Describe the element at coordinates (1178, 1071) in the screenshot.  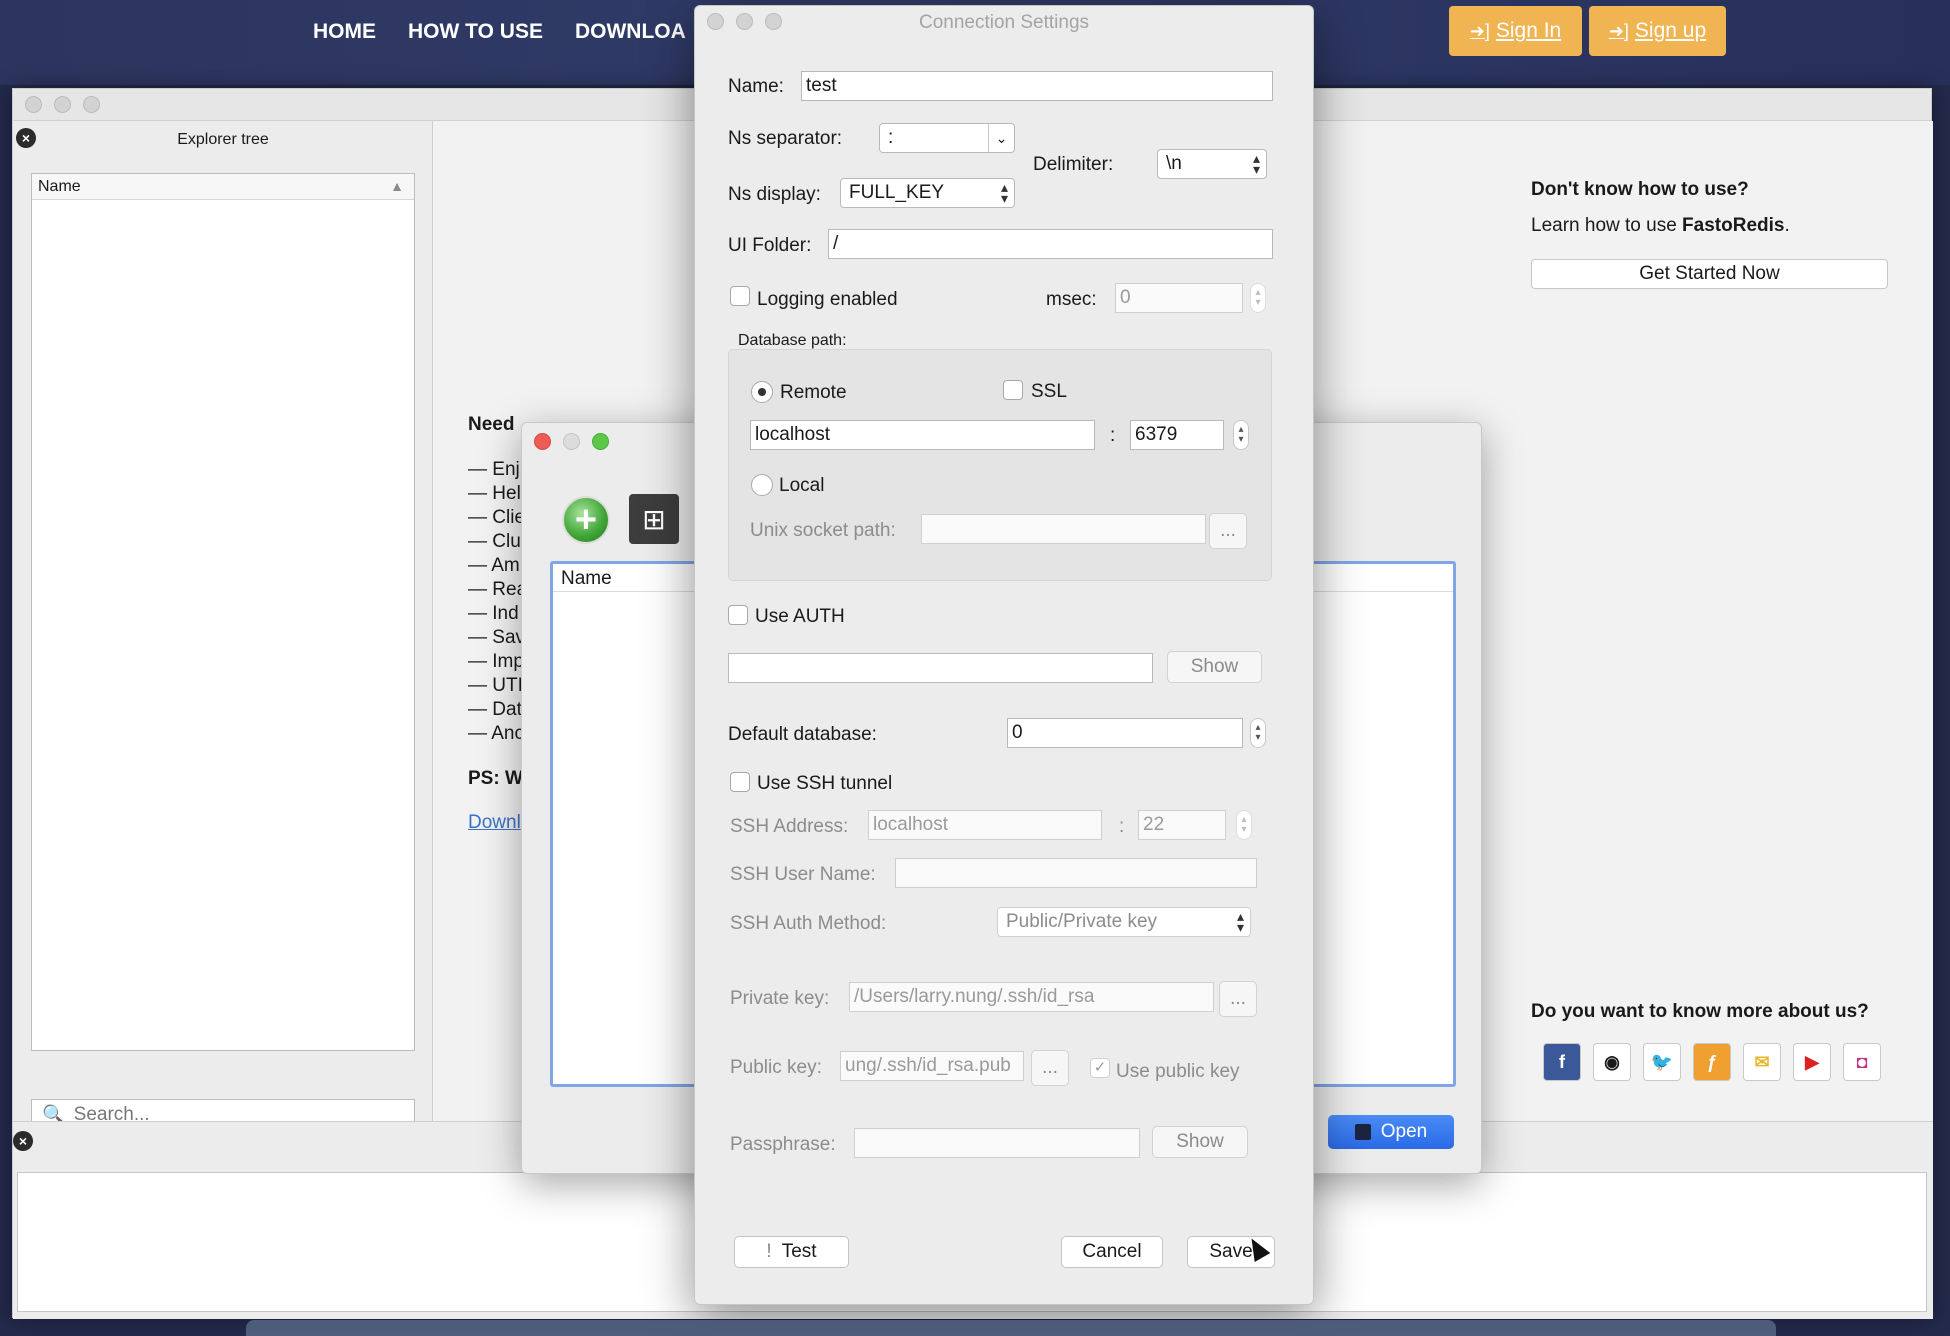
I see `use-public-key-label: Use public key` at that location.